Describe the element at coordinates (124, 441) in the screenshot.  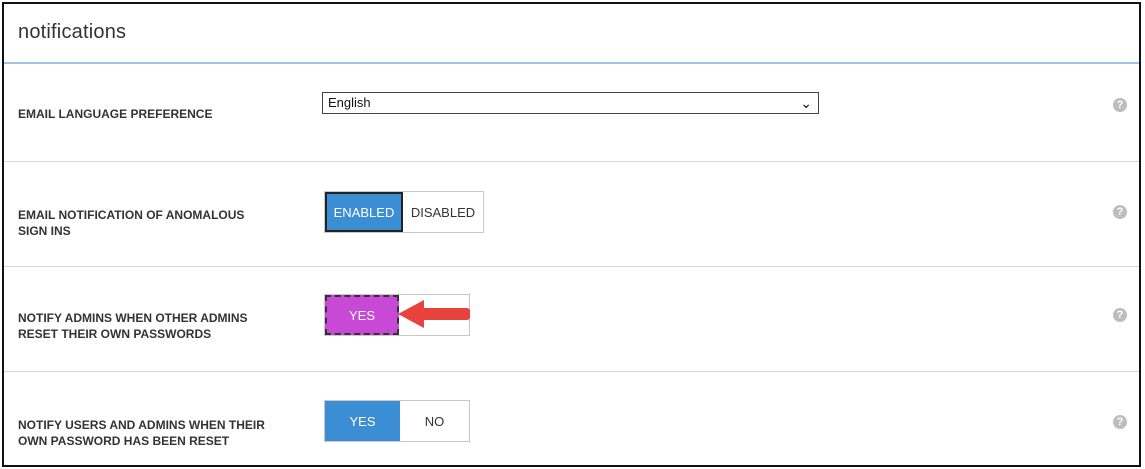
I see `label-line: OWN PASSWORD HAS BEEN RESET` at that location.